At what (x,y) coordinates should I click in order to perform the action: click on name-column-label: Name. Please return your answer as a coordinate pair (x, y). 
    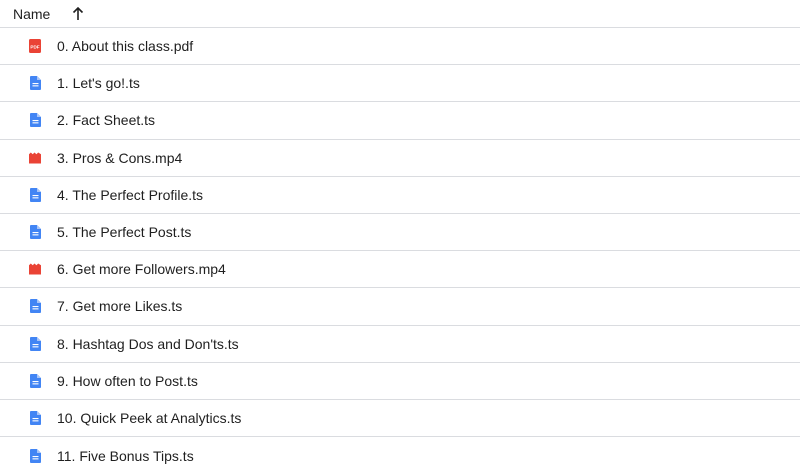
    Looking at the image, I should click on (32, 13).